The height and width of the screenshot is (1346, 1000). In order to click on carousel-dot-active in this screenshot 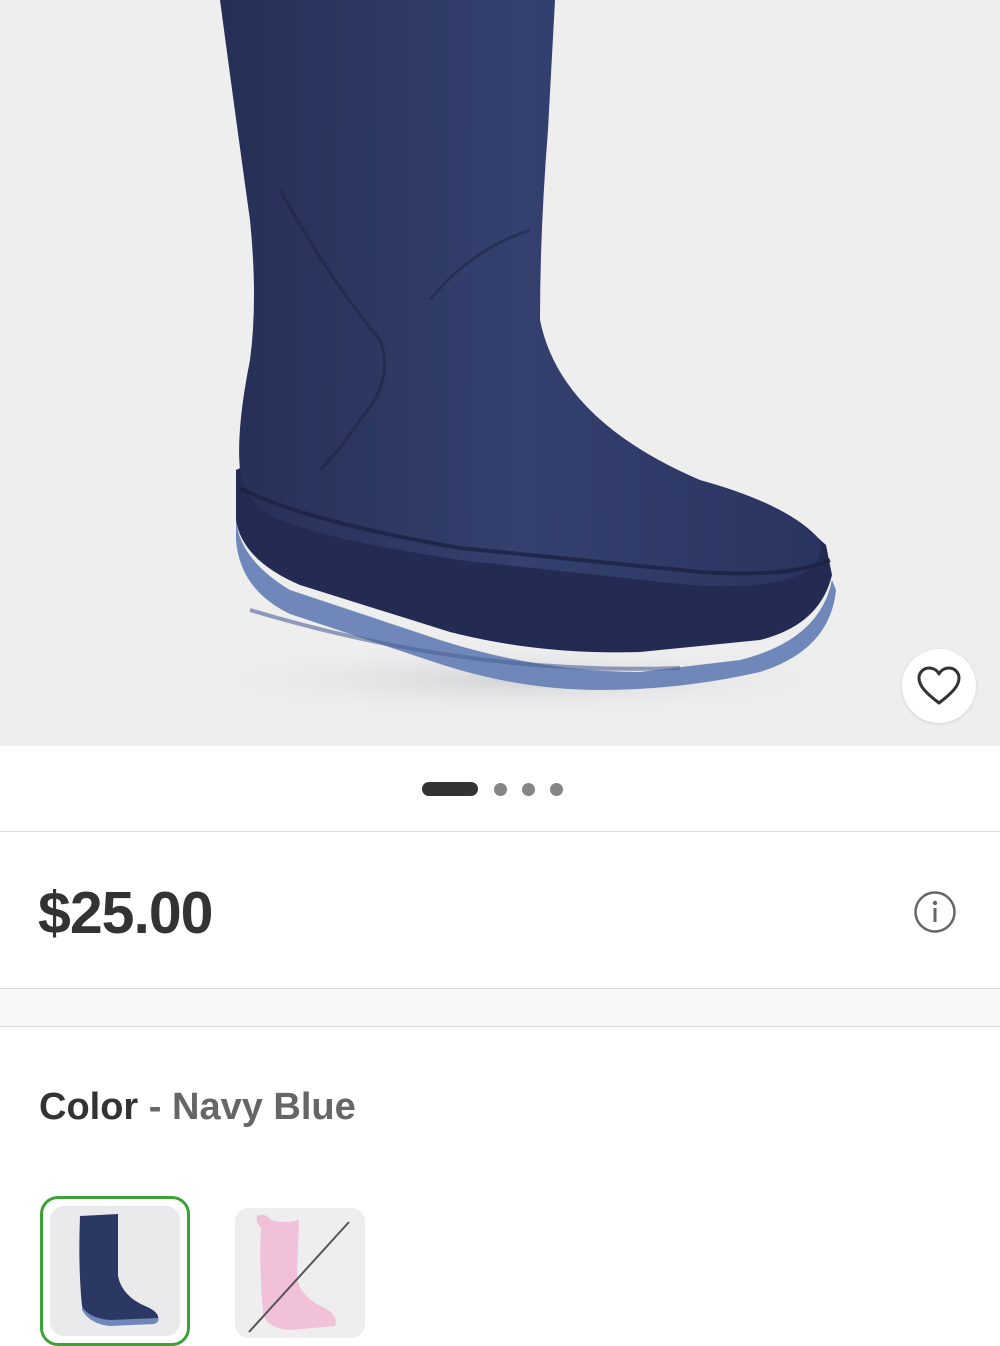, I will do `click(450, 789)`.